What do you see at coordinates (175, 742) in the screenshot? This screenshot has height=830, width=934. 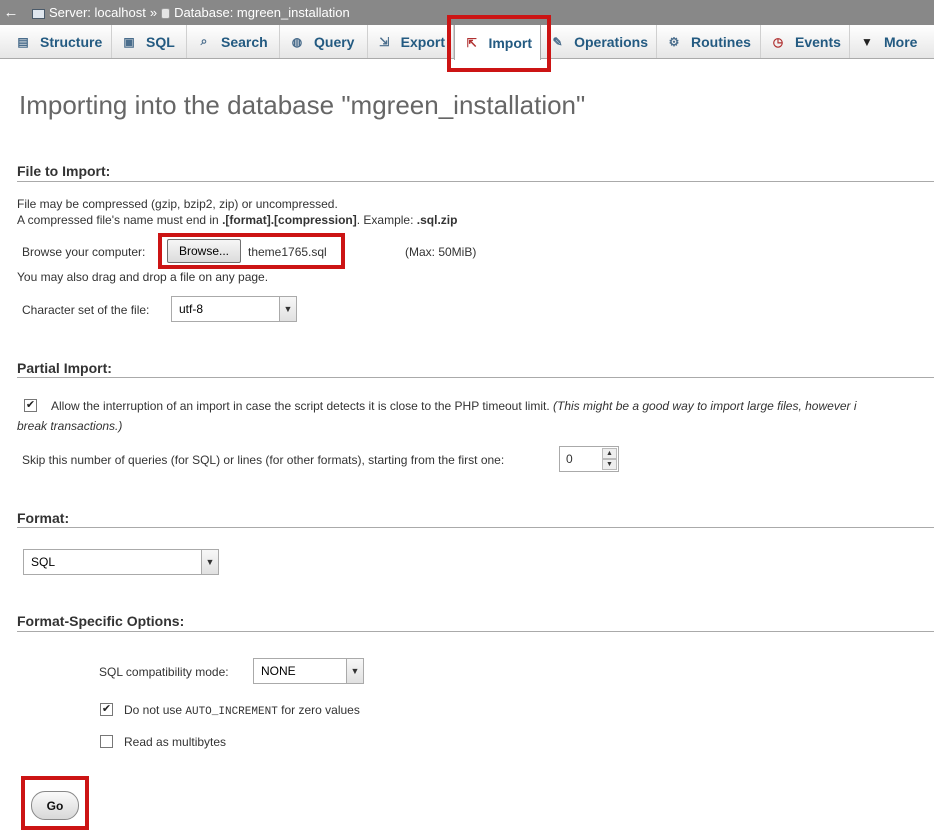 I see `read-multibytes-label: Read as multibytes` at bounding box center [175, 742].